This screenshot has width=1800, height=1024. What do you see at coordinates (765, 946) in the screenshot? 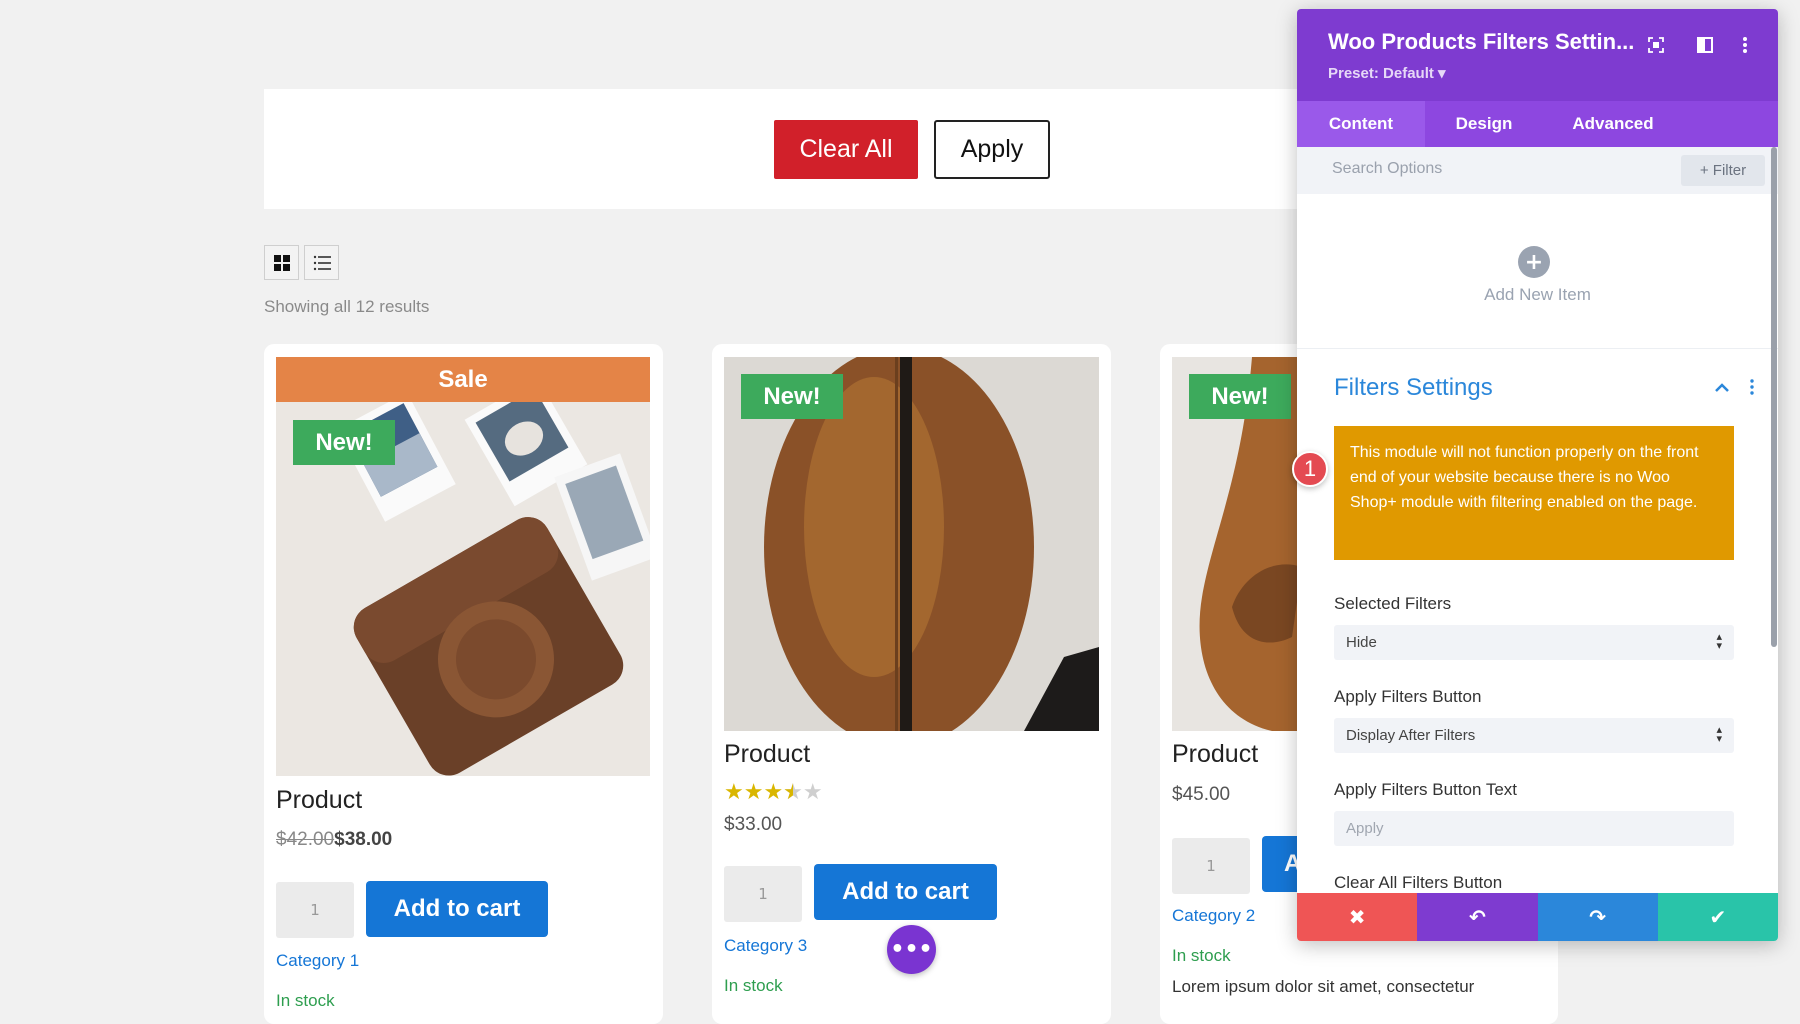
I see `category-link: Category 3` at bounding box center [765, 946].